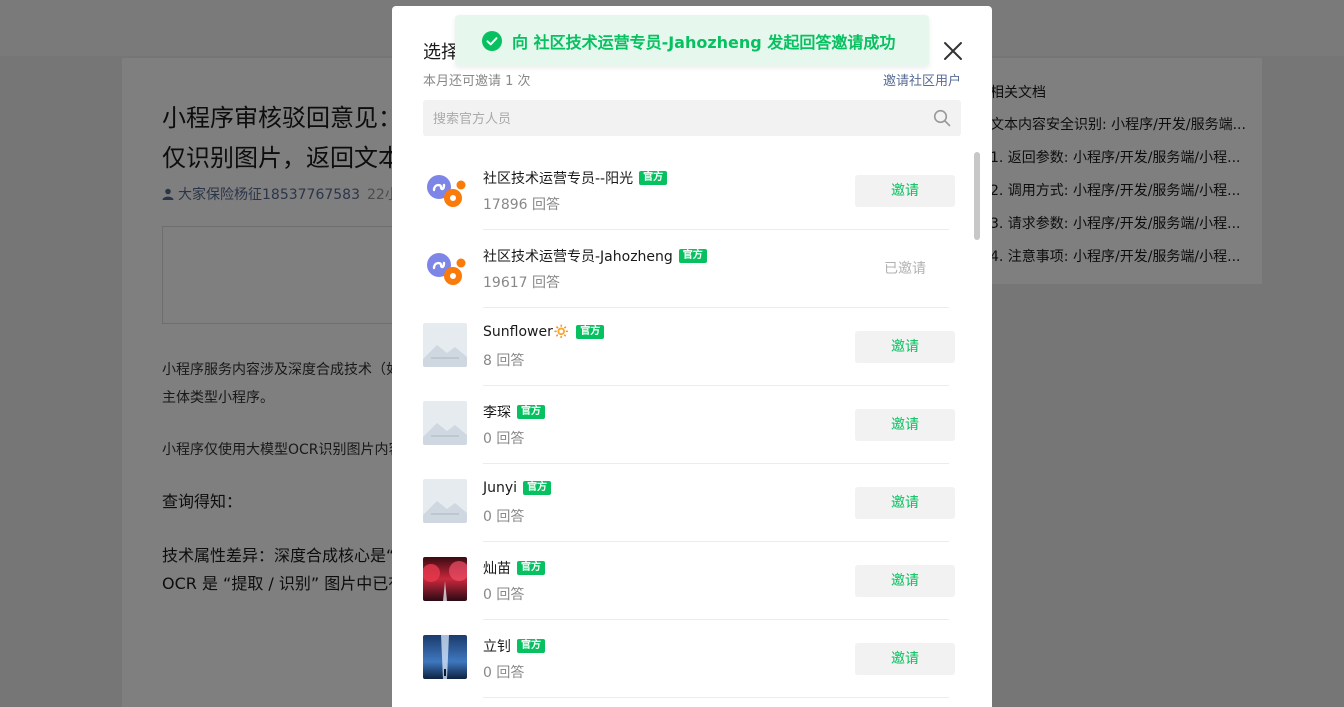 Image resolution: width=1344 pixels, height=707 pixels. Describe the element at coordinates (689, 191) in the screenshot. I see `list-item: 社区技术运营专员--阳光 官方 17896 回答 邀请` at that location.